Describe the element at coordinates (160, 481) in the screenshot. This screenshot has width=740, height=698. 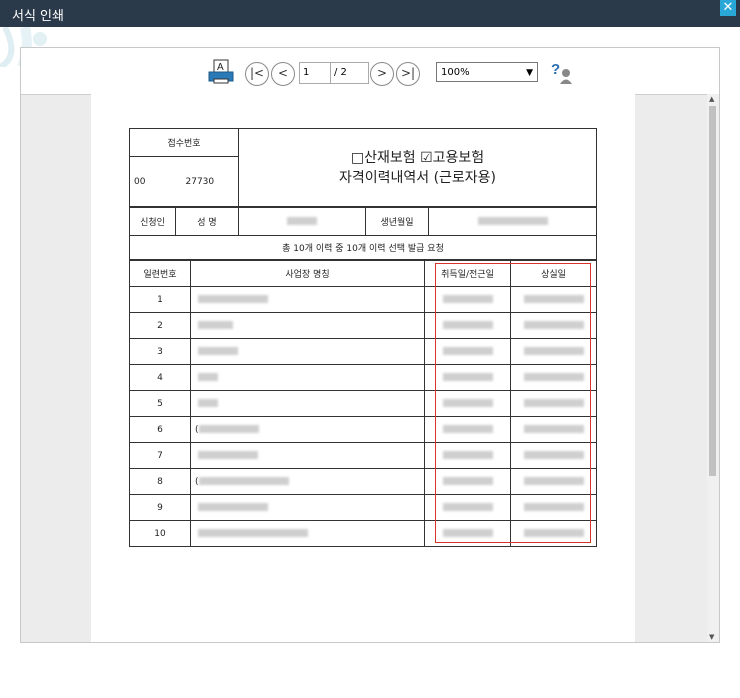
I see `row-no: 8` at that location.